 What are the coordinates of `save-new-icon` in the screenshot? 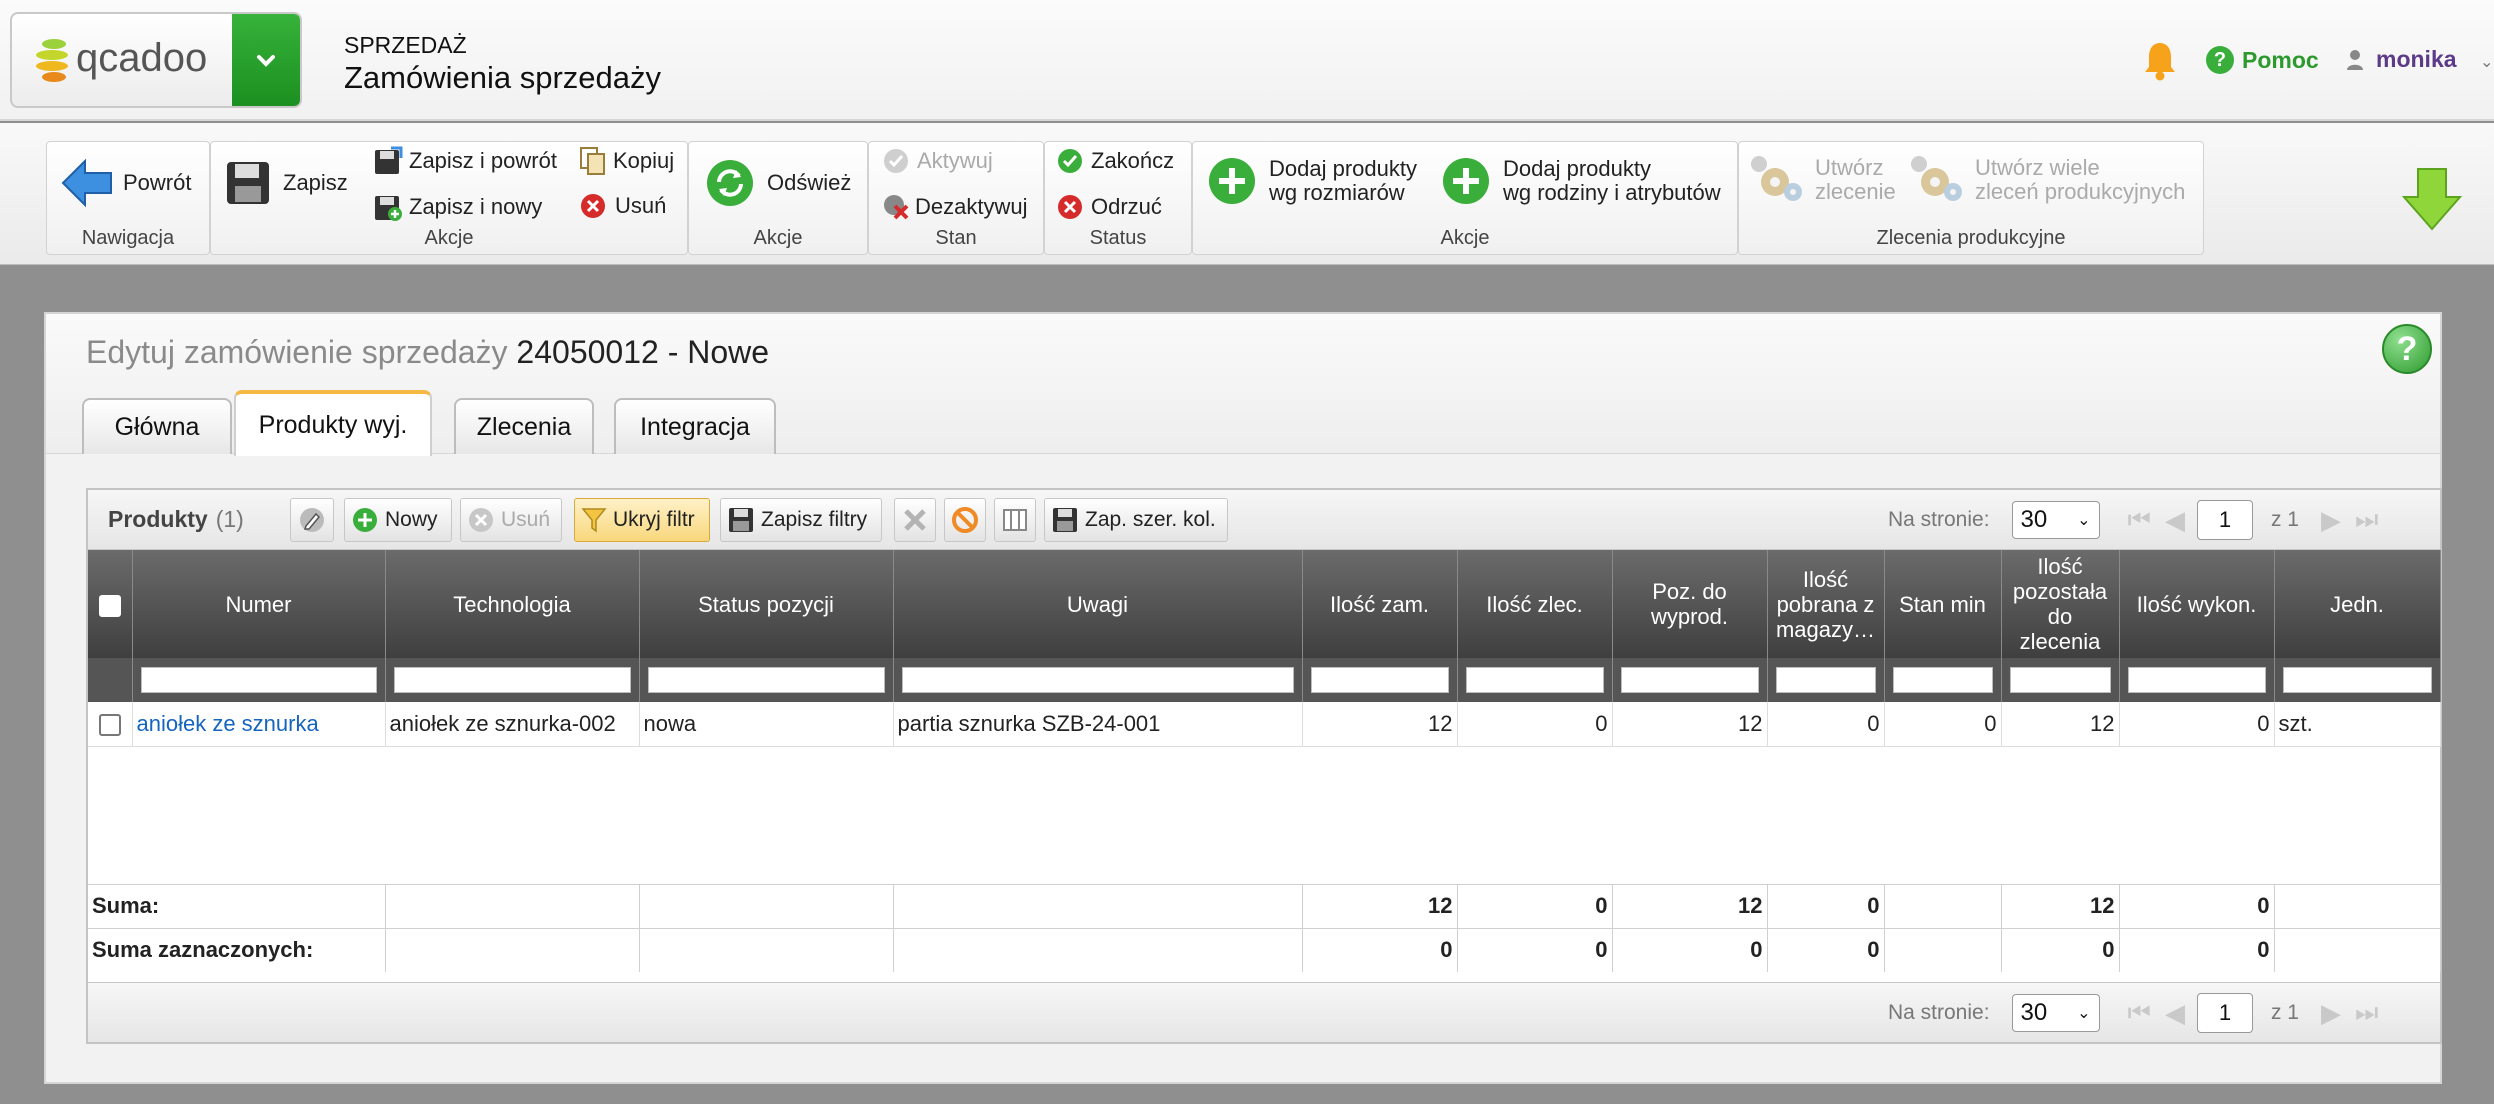 It's located at (388, 208).